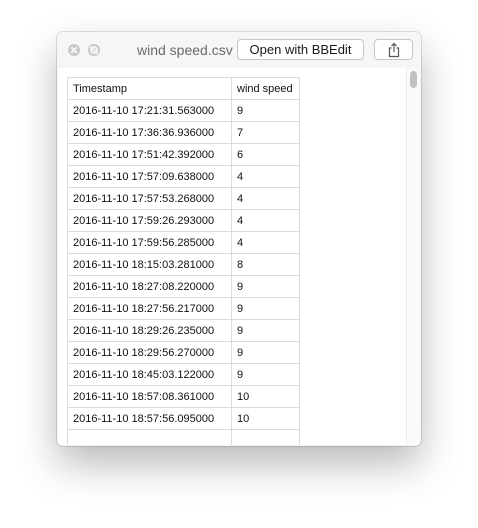  What do you see at coordinates (149, 154) in the screenshot?
I see `timestamp-cell: 2016-11-10 17:51:42.392000` at bounding box center [149, 154].